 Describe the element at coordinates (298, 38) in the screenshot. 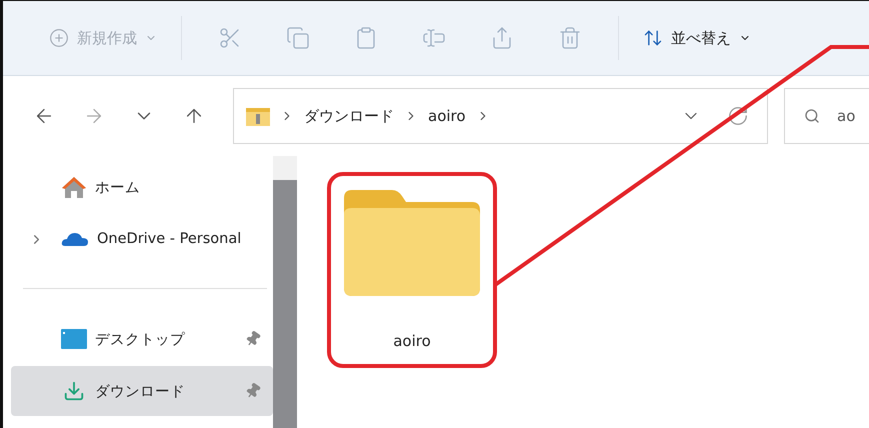

I see `copy-icon` at that location.